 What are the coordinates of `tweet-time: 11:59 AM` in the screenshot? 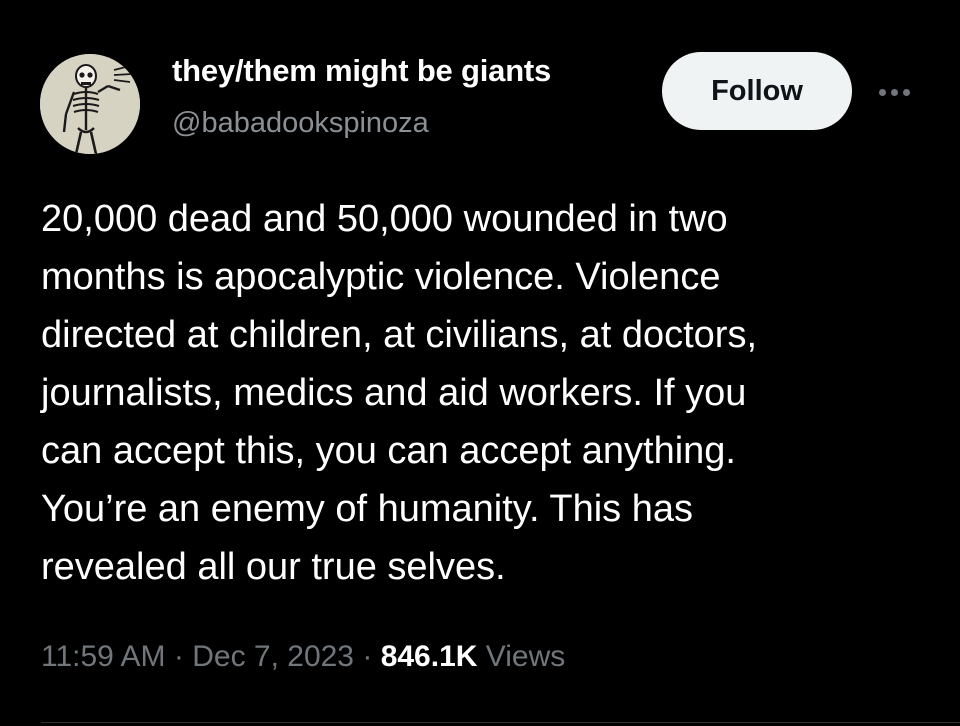 It's located at (103, 656).